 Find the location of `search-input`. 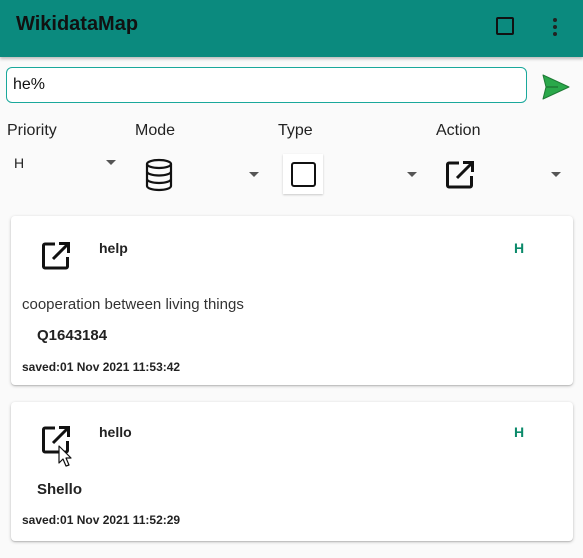

search-input is located at coordinates (263, 85).